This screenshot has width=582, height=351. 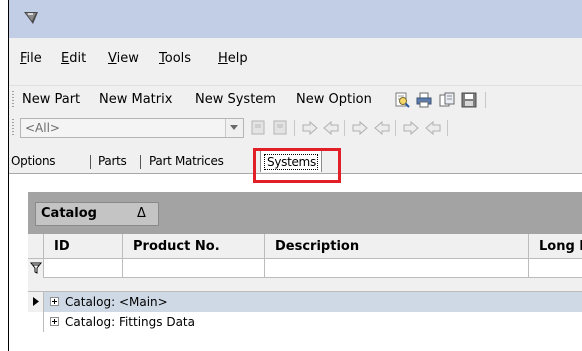 I want to click on filter-row-header, so click(x=36, y=268).